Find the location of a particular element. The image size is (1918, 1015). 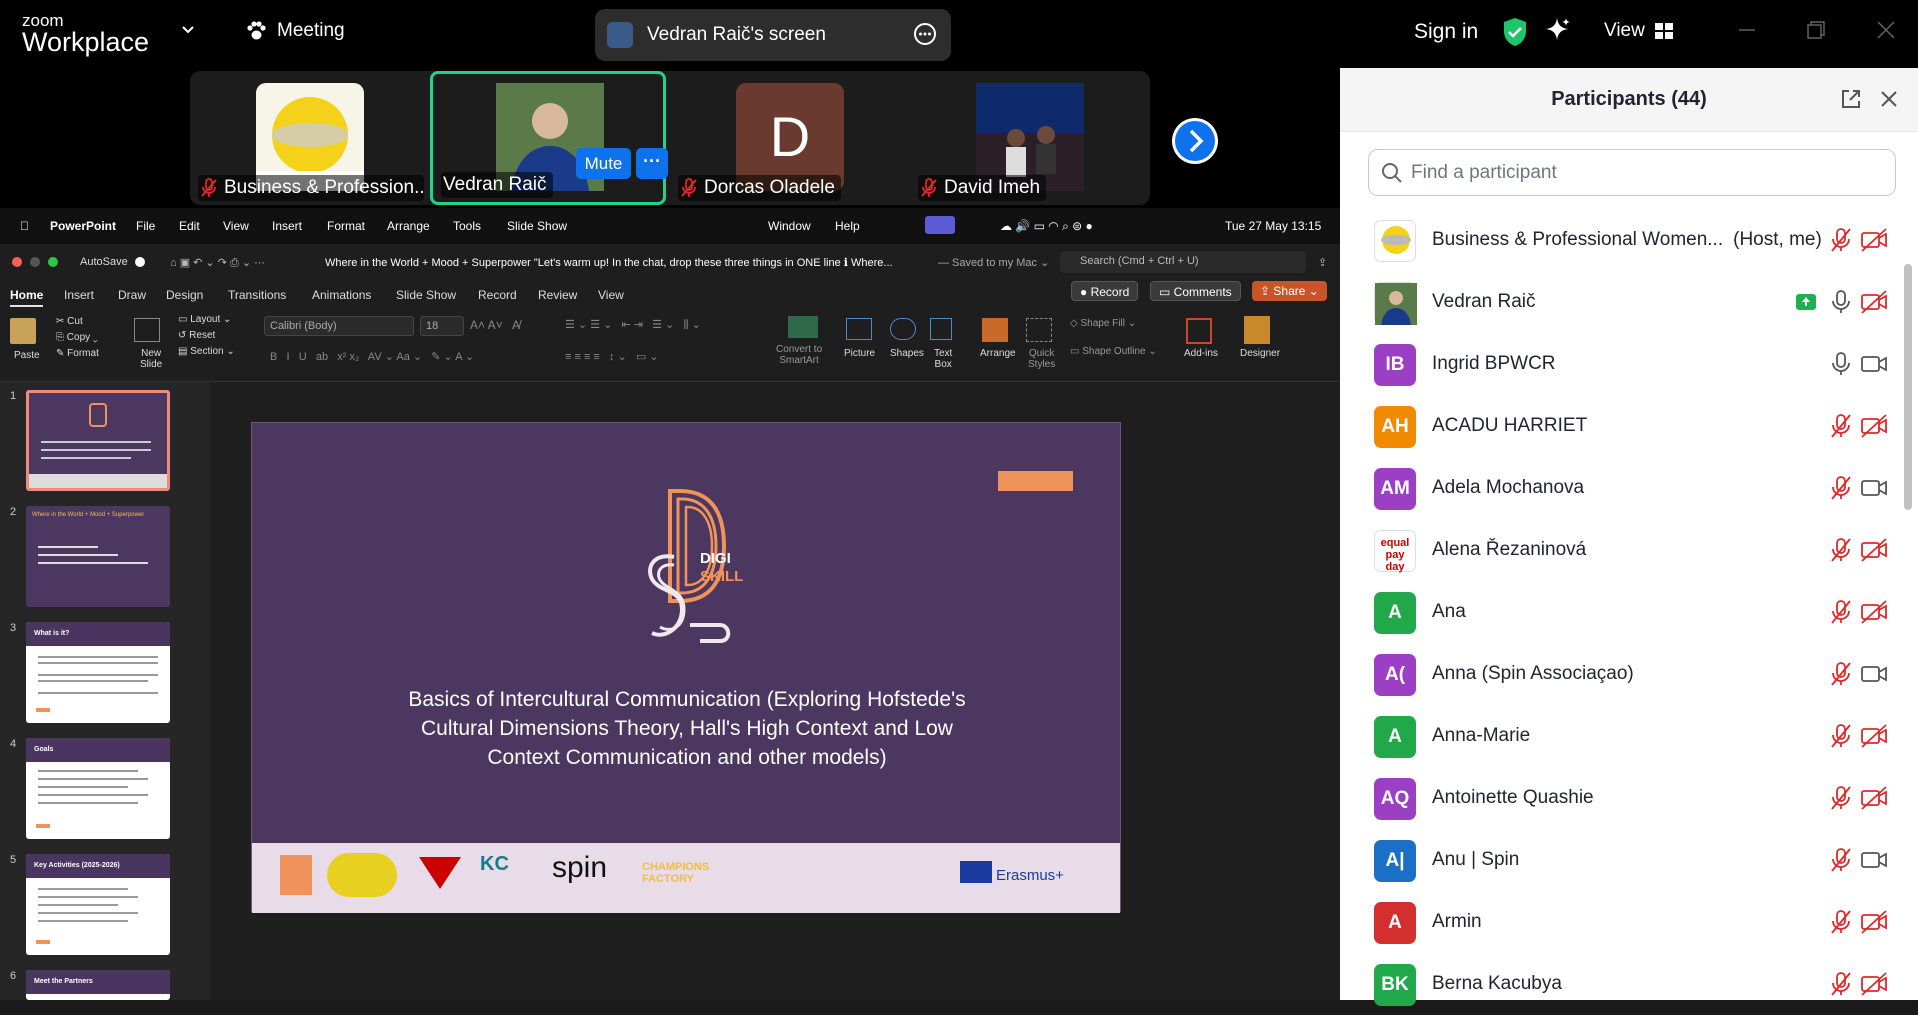

more-options-icon is located at coordinates (925, 34).